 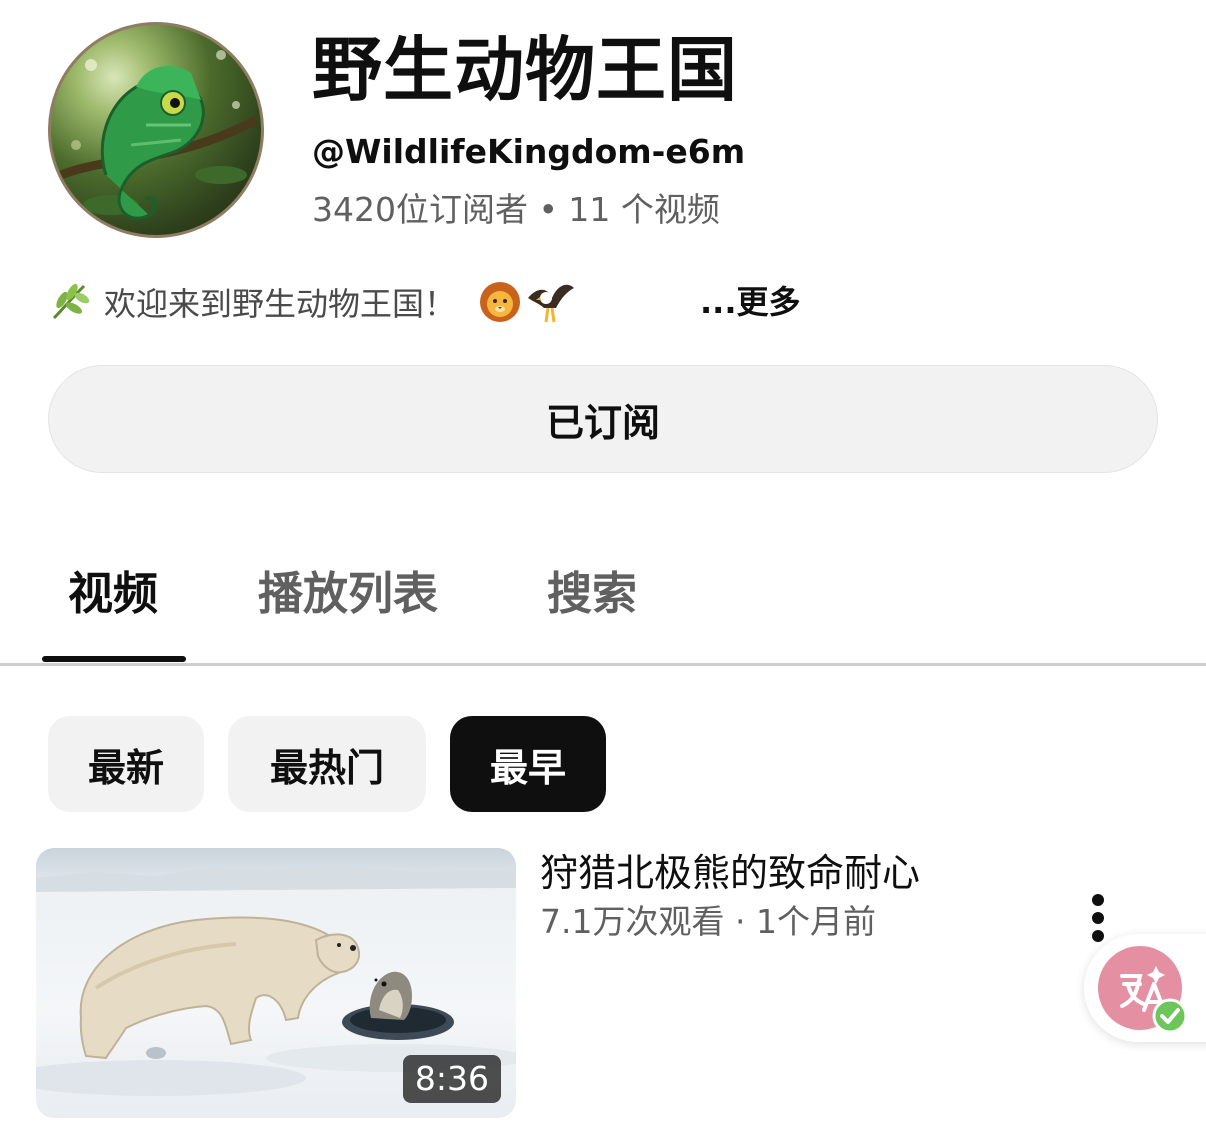 I want to click on floating-translate-widget, so click(x=1145, y=988).